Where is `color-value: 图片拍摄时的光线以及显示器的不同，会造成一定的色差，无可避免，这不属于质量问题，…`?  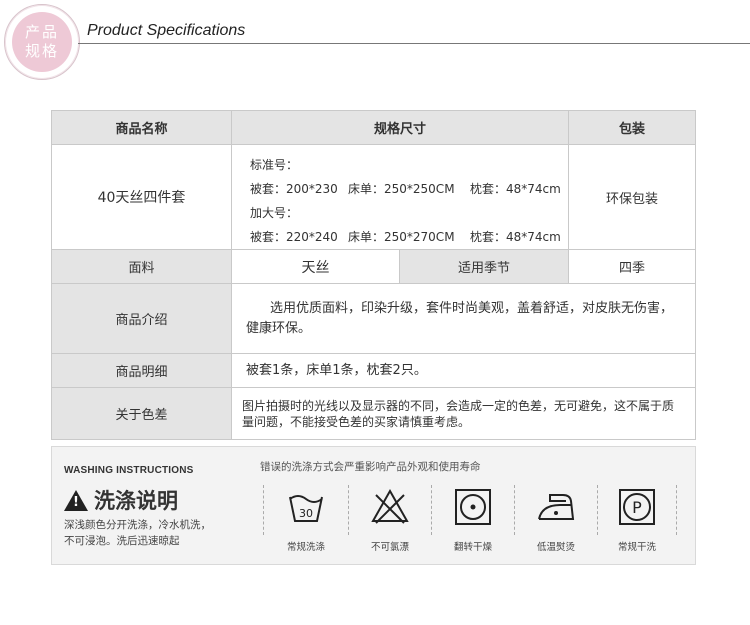
color-value: 图片拍摄时的光线以及显示器的不同，会造成一定的色差，无可避免，这不属于质量问题，… is located at coordinates (463, 413).